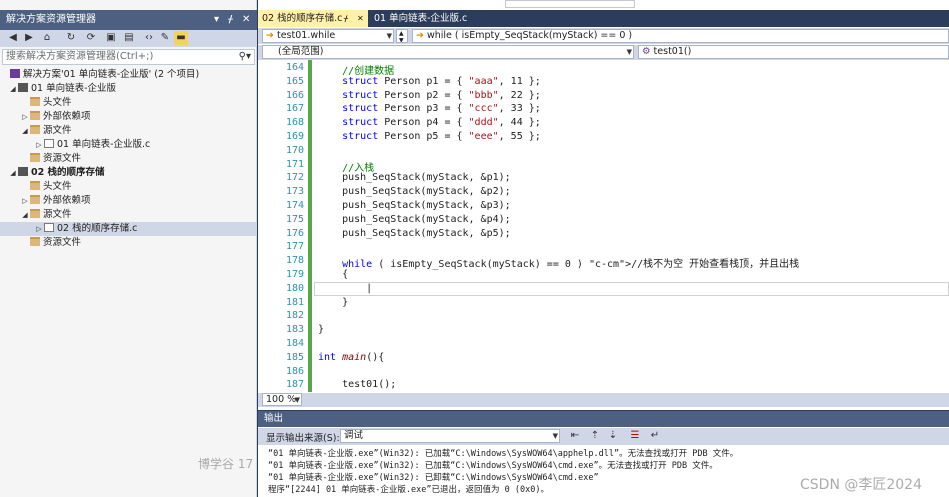 This screenshot has width=949, height=497. What do you see at coordinates (29, 38) in the screenshot?
I see `forward-icon: ▶` at bounding box center [29, 38].